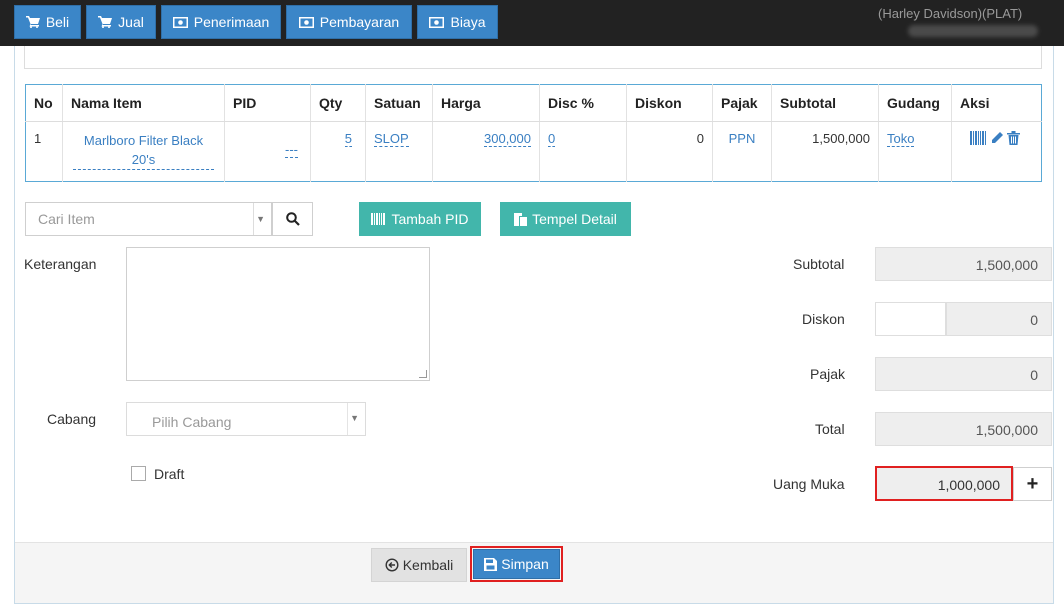  I want to click on draft-checkbox, so click(138, 473).